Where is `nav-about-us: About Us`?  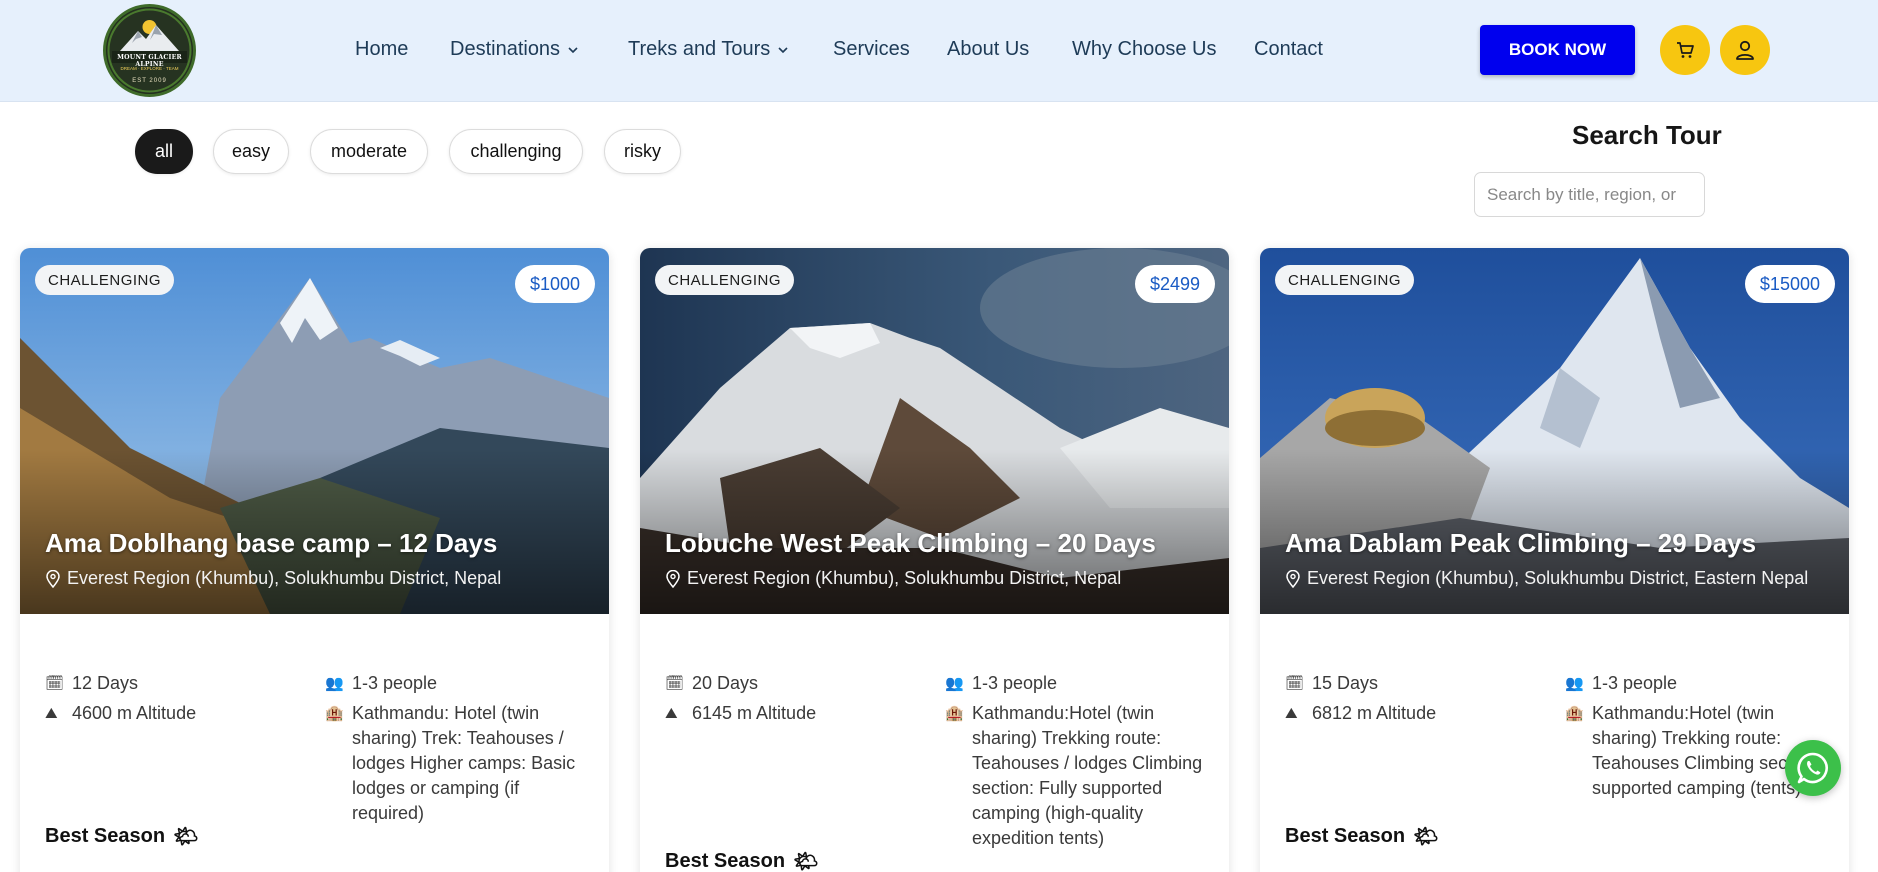 nav-about-us: About Us is located at coordinates (988, 49).